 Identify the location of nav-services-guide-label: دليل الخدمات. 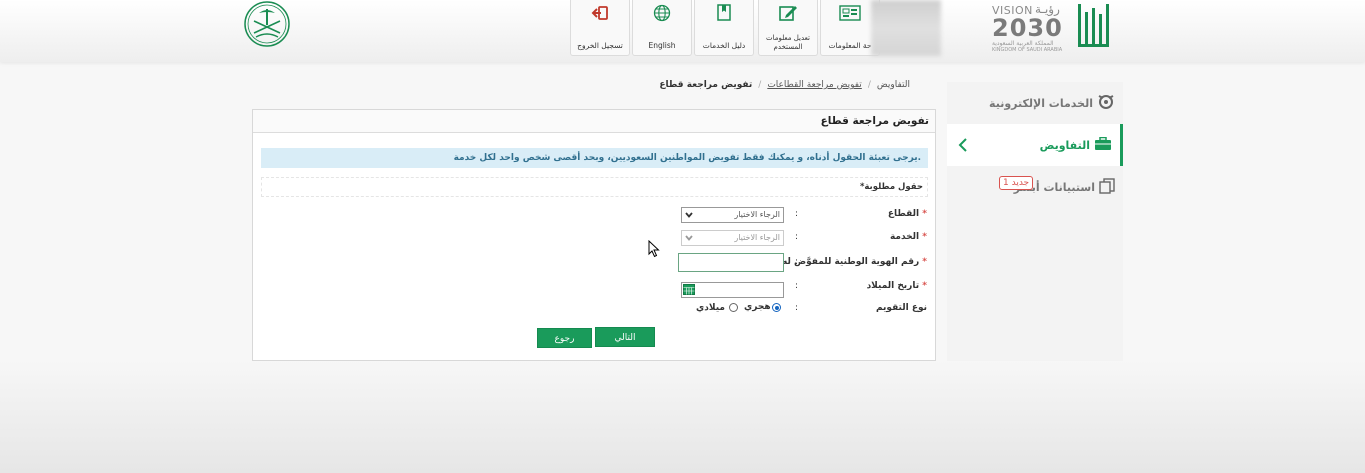
(724, 45).